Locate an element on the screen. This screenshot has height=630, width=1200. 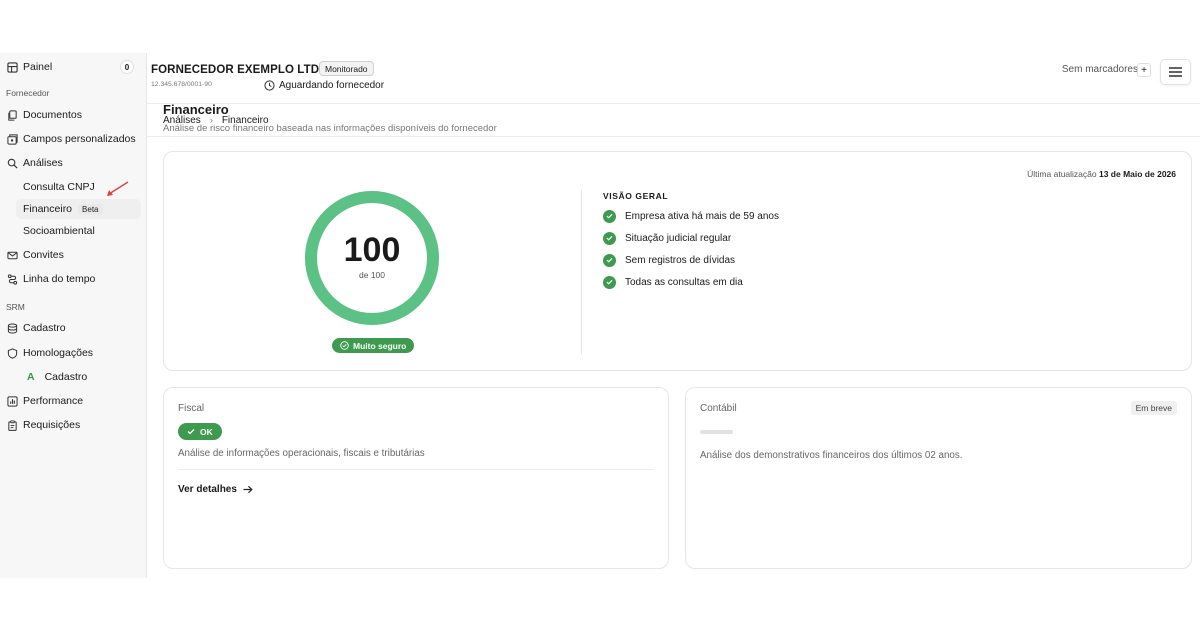
last-updated-date: 13 de Maio de 2026 is located at coordinates (1137, 174).